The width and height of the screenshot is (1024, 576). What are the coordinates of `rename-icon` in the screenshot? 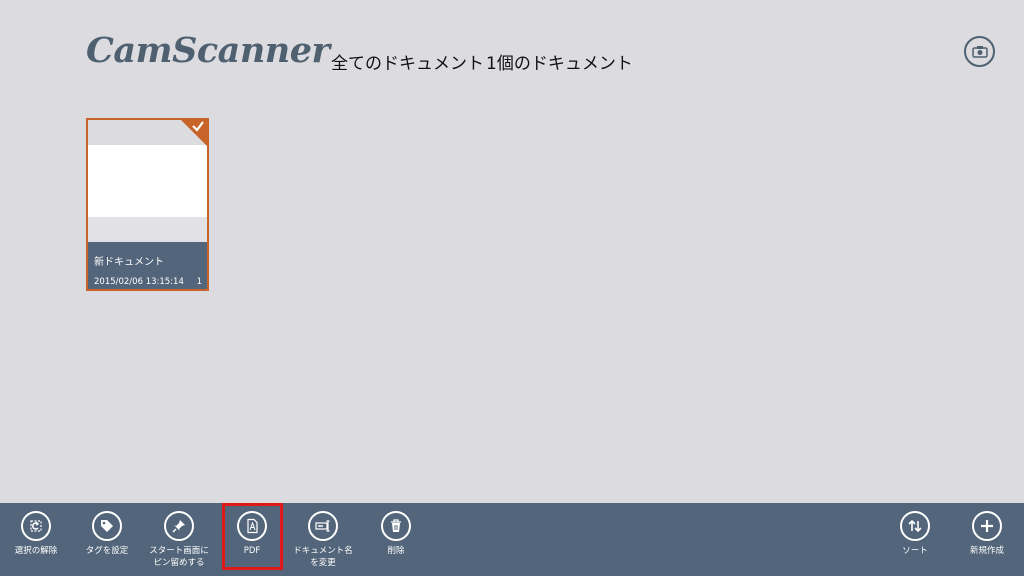 It's located at (323, 526).